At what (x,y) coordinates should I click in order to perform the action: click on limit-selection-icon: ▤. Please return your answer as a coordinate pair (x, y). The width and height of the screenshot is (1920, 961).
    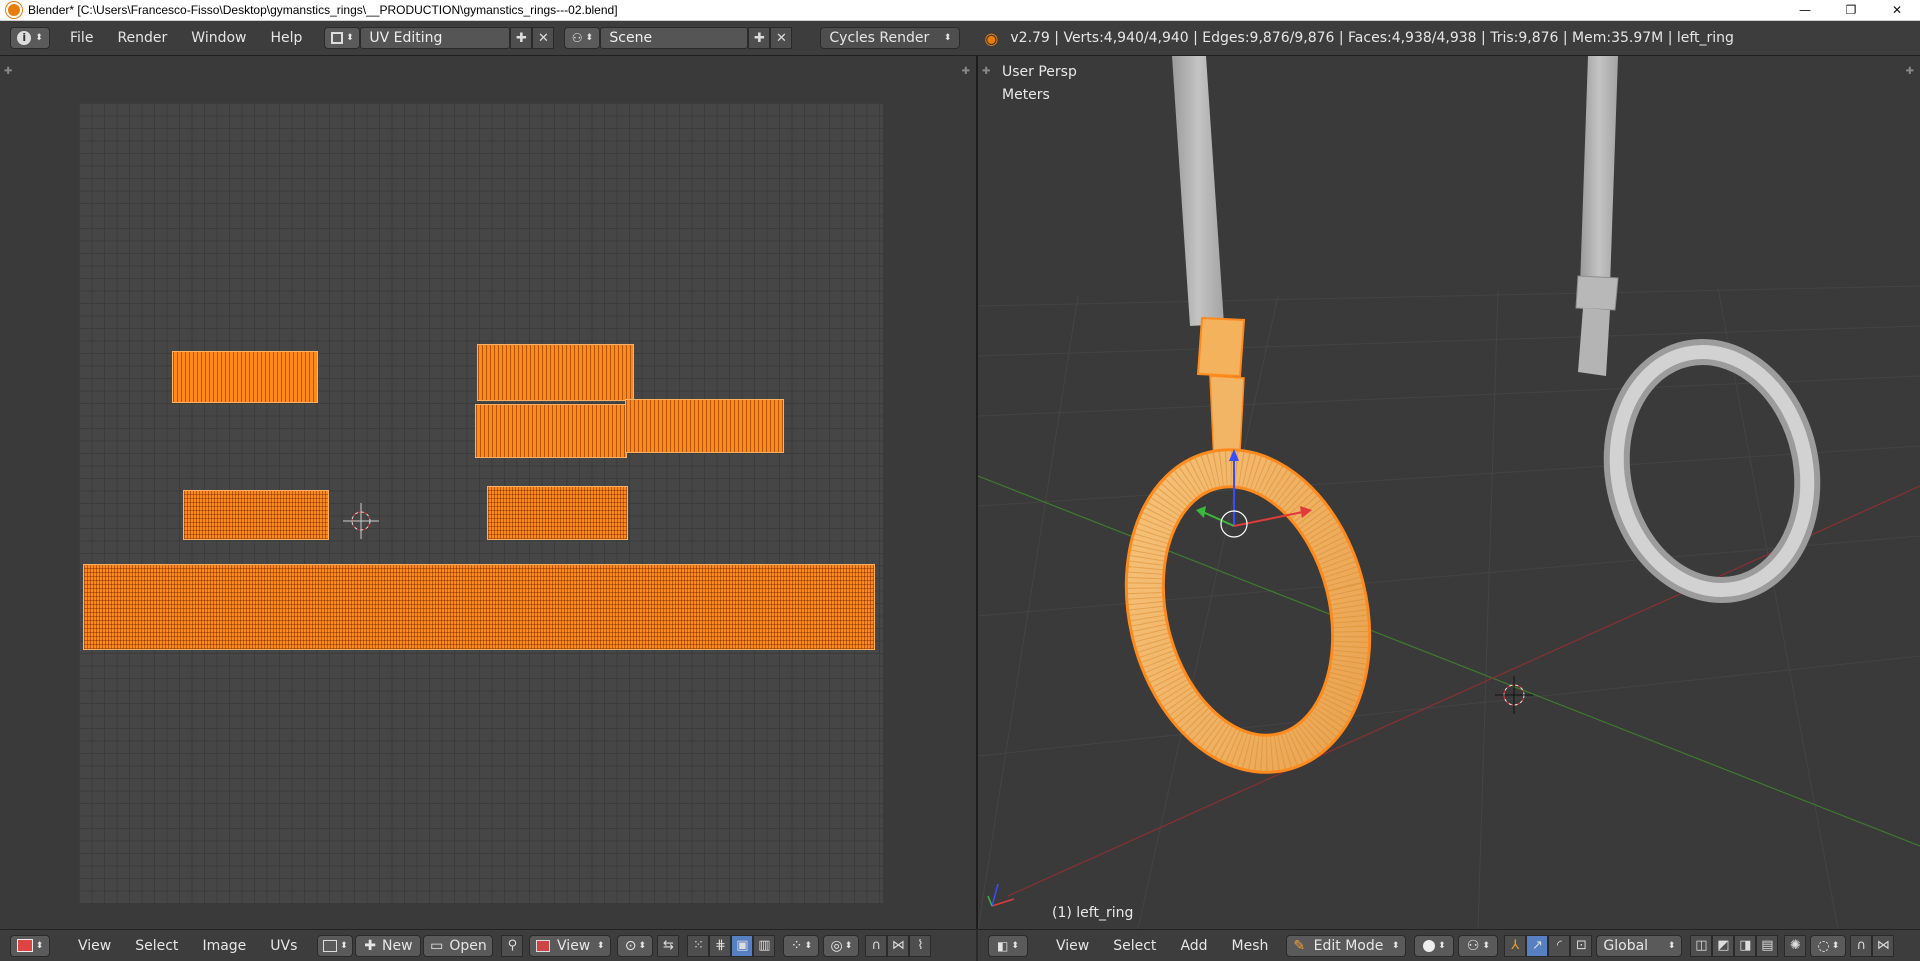
    Looking at the image, I should click on (1767, 945).